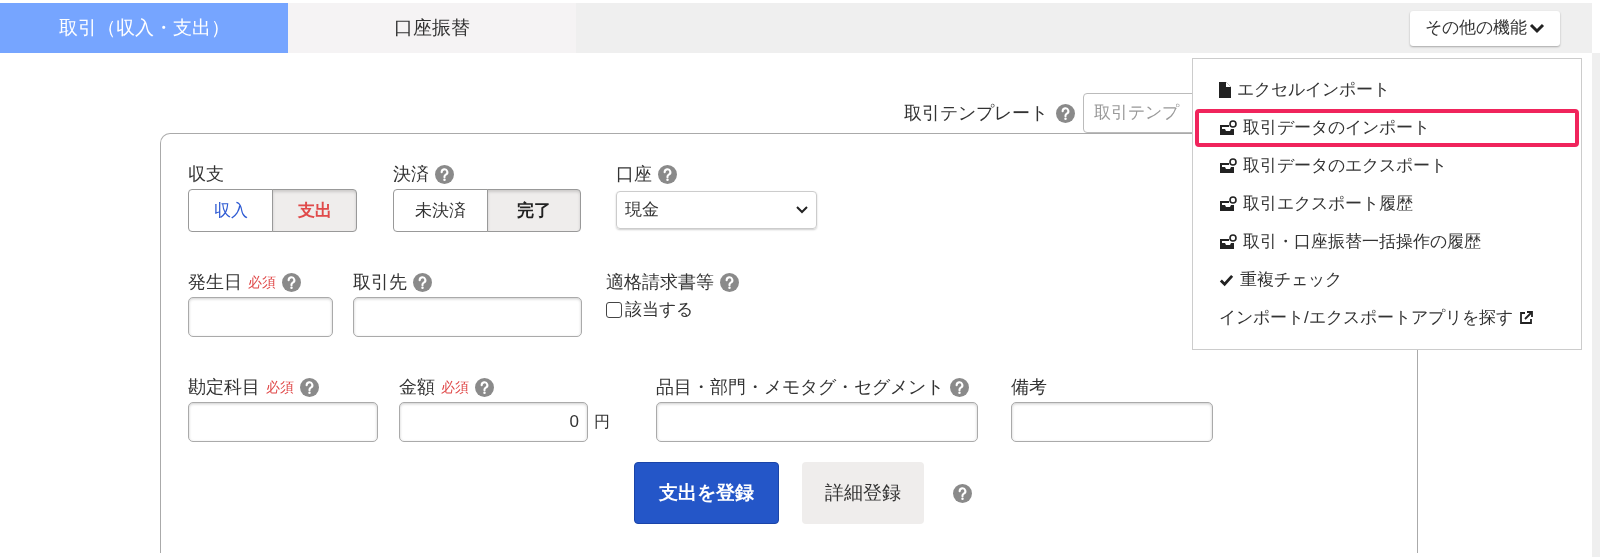 This screenshot has width=1600, height=557. What do you see at coordinates (1387, 318) in the screenshot?
I see `menu-item: インポート/エクスポートアプリを探す` at bounding box center [1387, 318].